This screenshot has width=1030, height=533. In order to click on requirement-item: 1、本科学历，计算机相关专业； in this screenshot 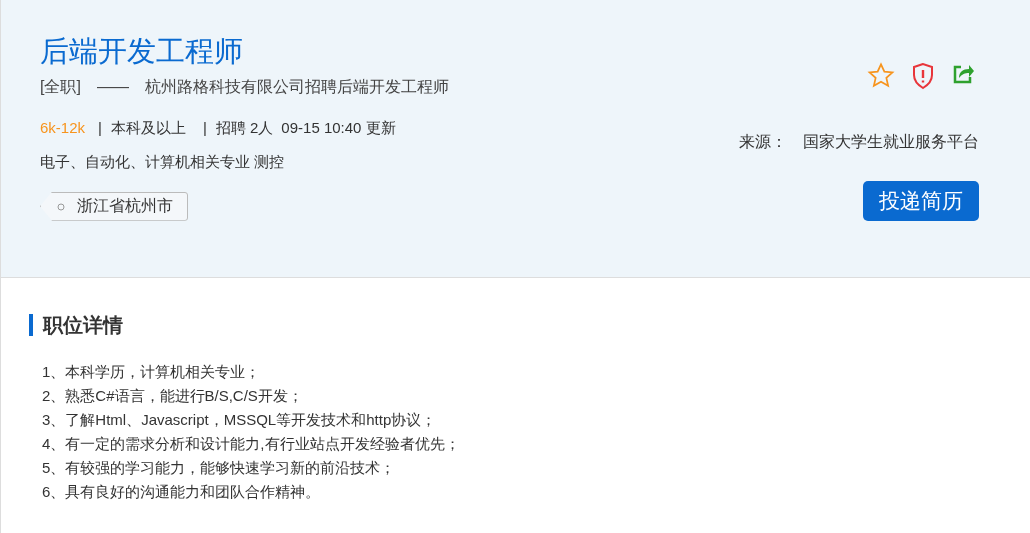, I will do `click(152, 372)`.